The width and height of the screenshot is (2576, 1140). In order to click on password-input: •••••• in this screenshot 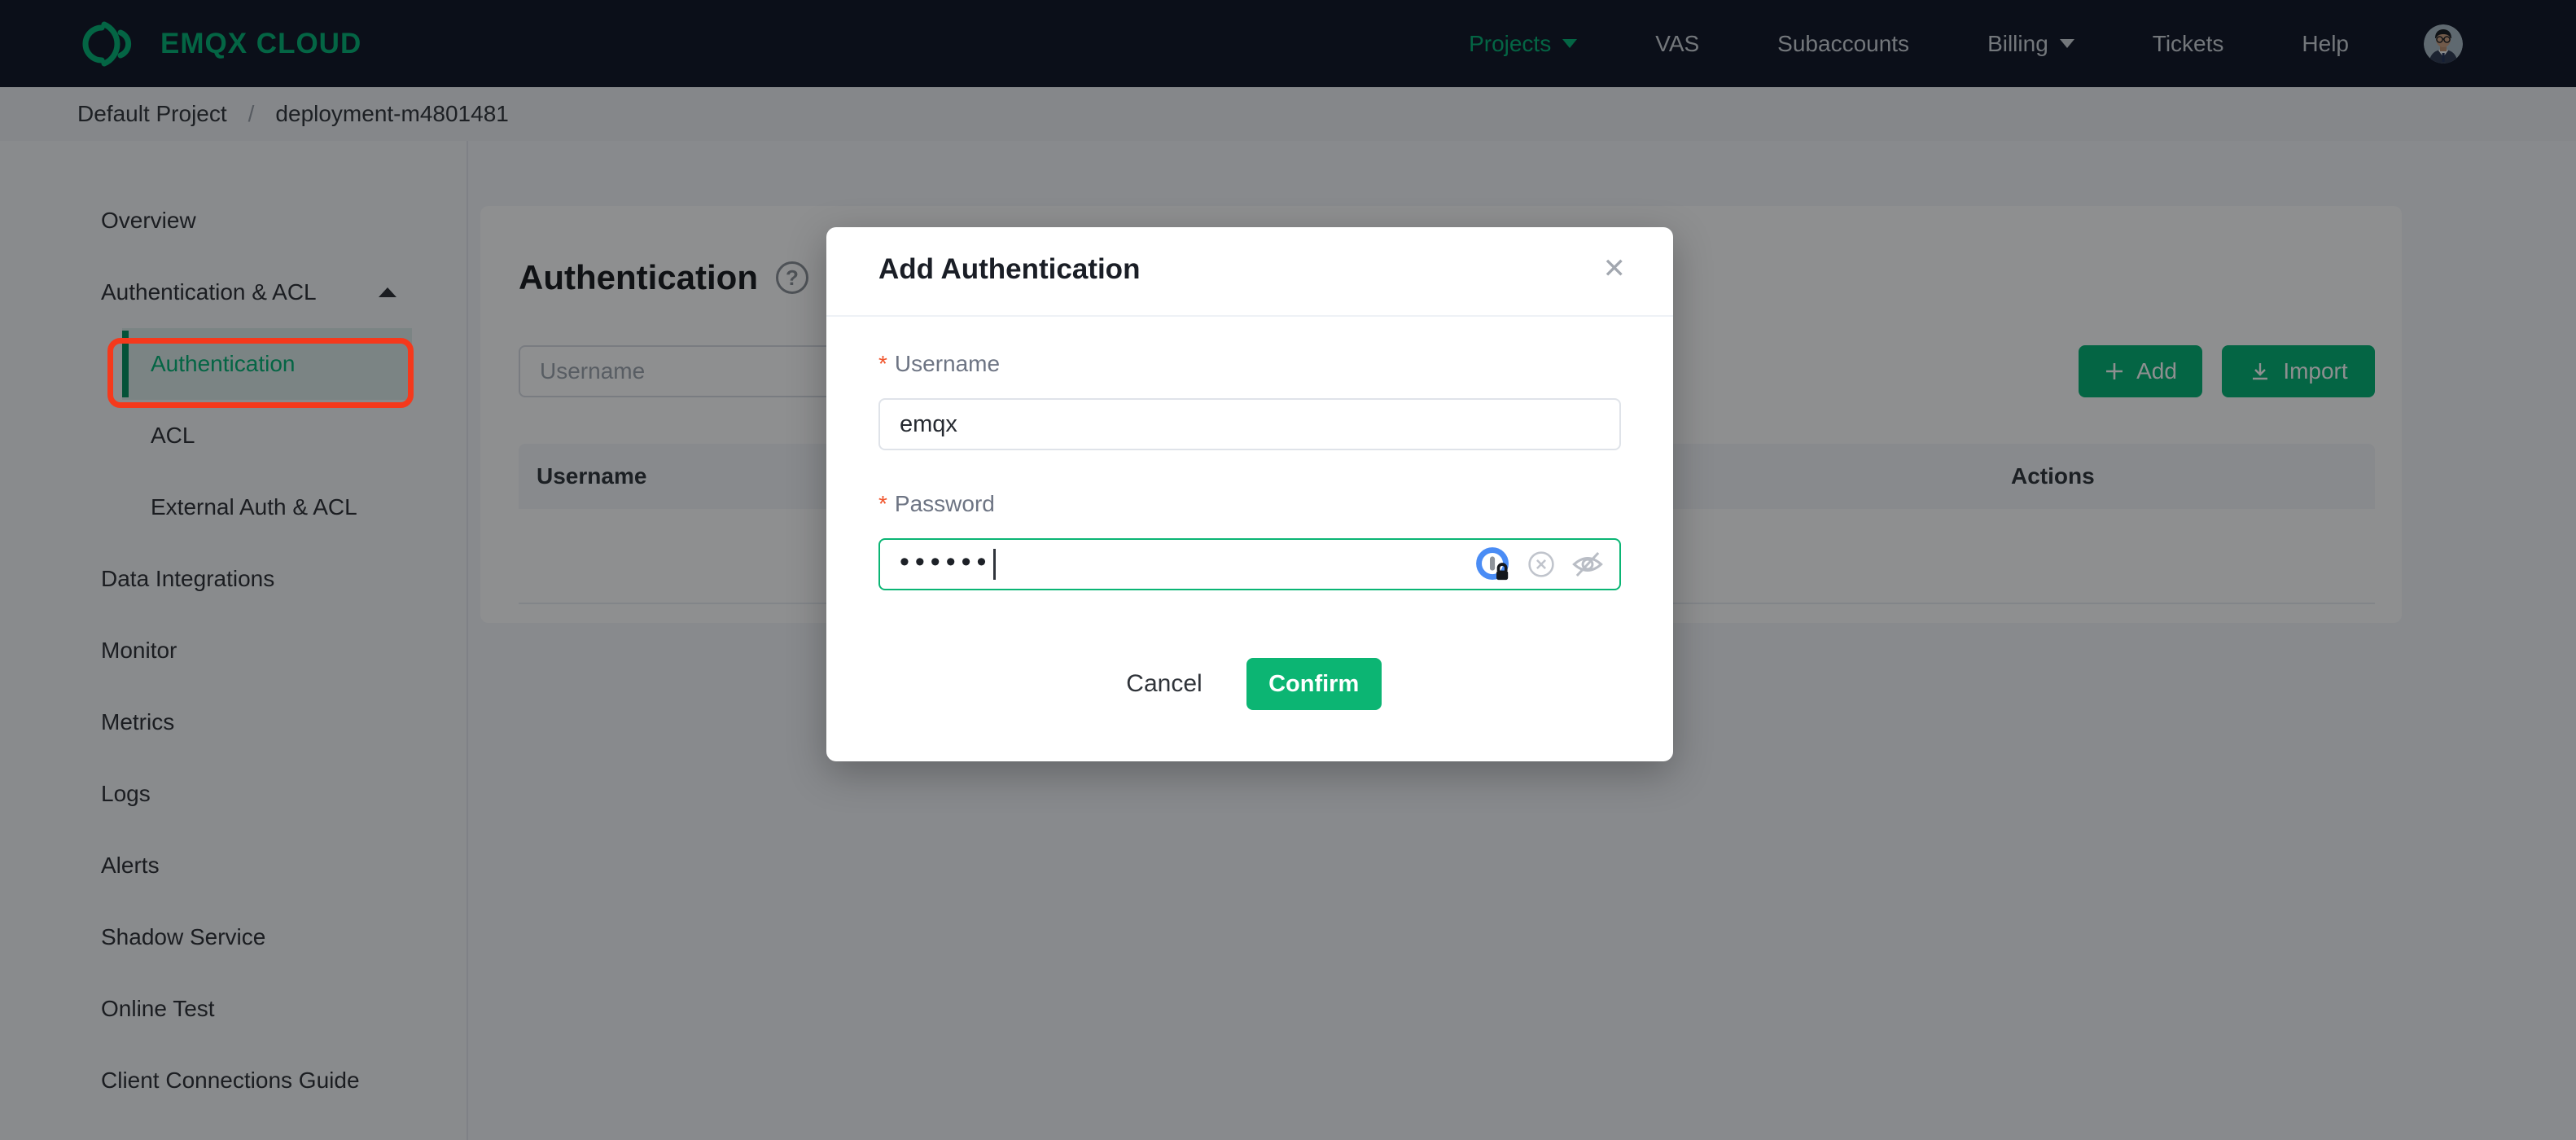, I will do `click(1249, 564)`.